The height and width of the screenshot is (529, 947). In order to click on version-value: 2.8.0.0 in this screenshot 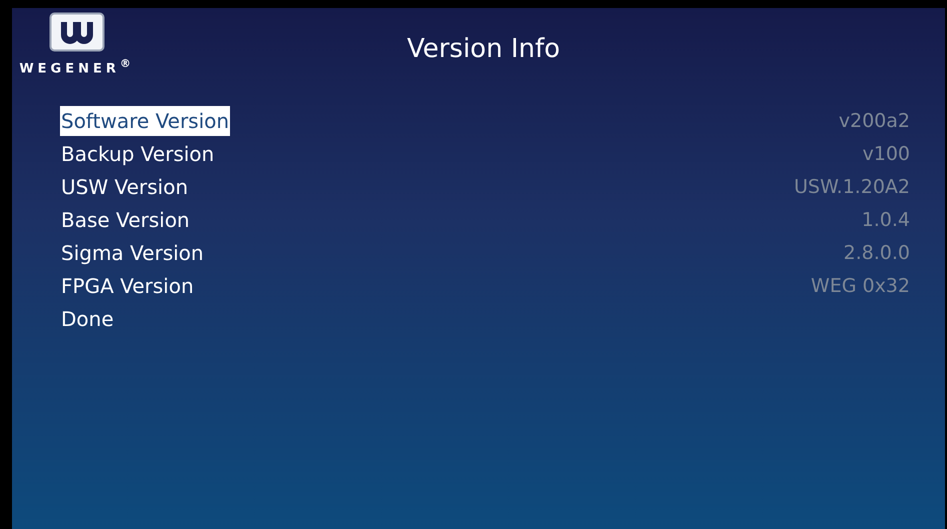, I will do `click(877, 253)`.